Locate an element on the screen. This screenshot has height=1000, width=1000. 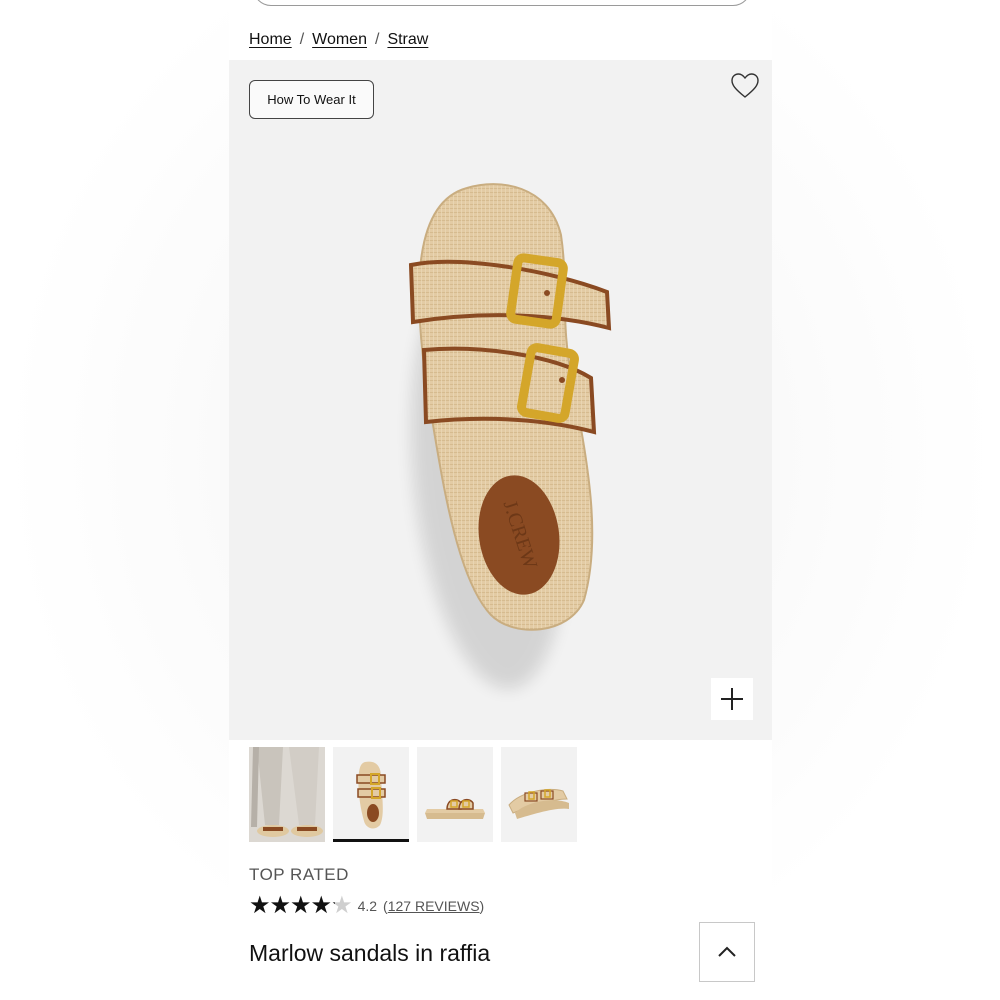
star-rating: ★★★★★ ★★★★★ is located at coordinates (301, 906).